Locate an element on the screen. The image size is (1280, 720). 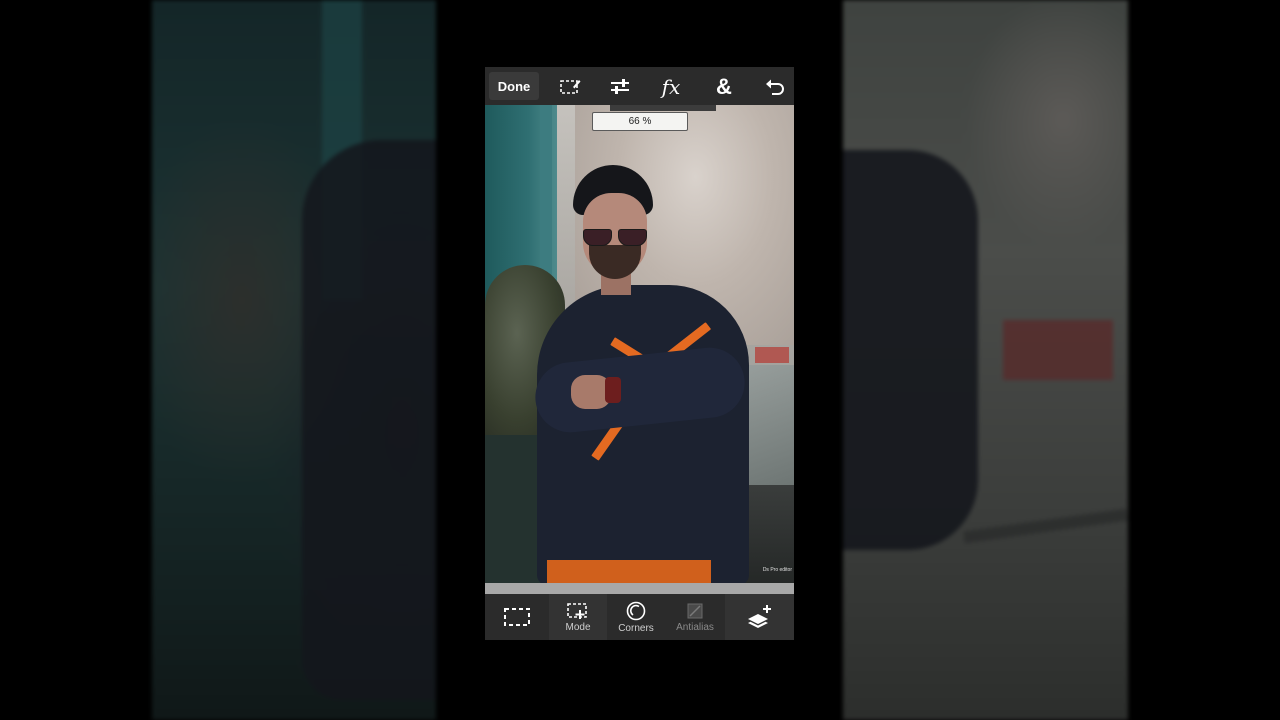
rect-select-icon is located at coordinates (517, 617).